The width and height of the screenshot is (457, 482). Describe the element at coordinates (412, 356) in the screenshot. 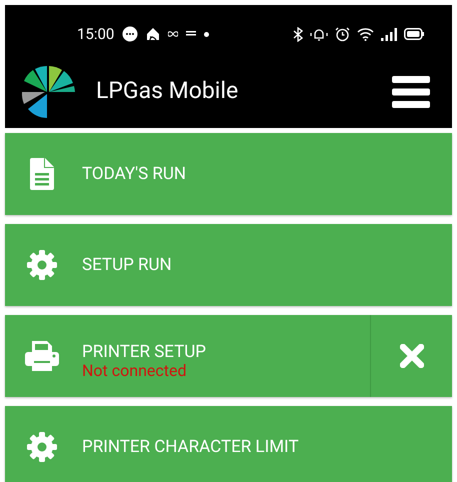

I see `close-icon` at that location.